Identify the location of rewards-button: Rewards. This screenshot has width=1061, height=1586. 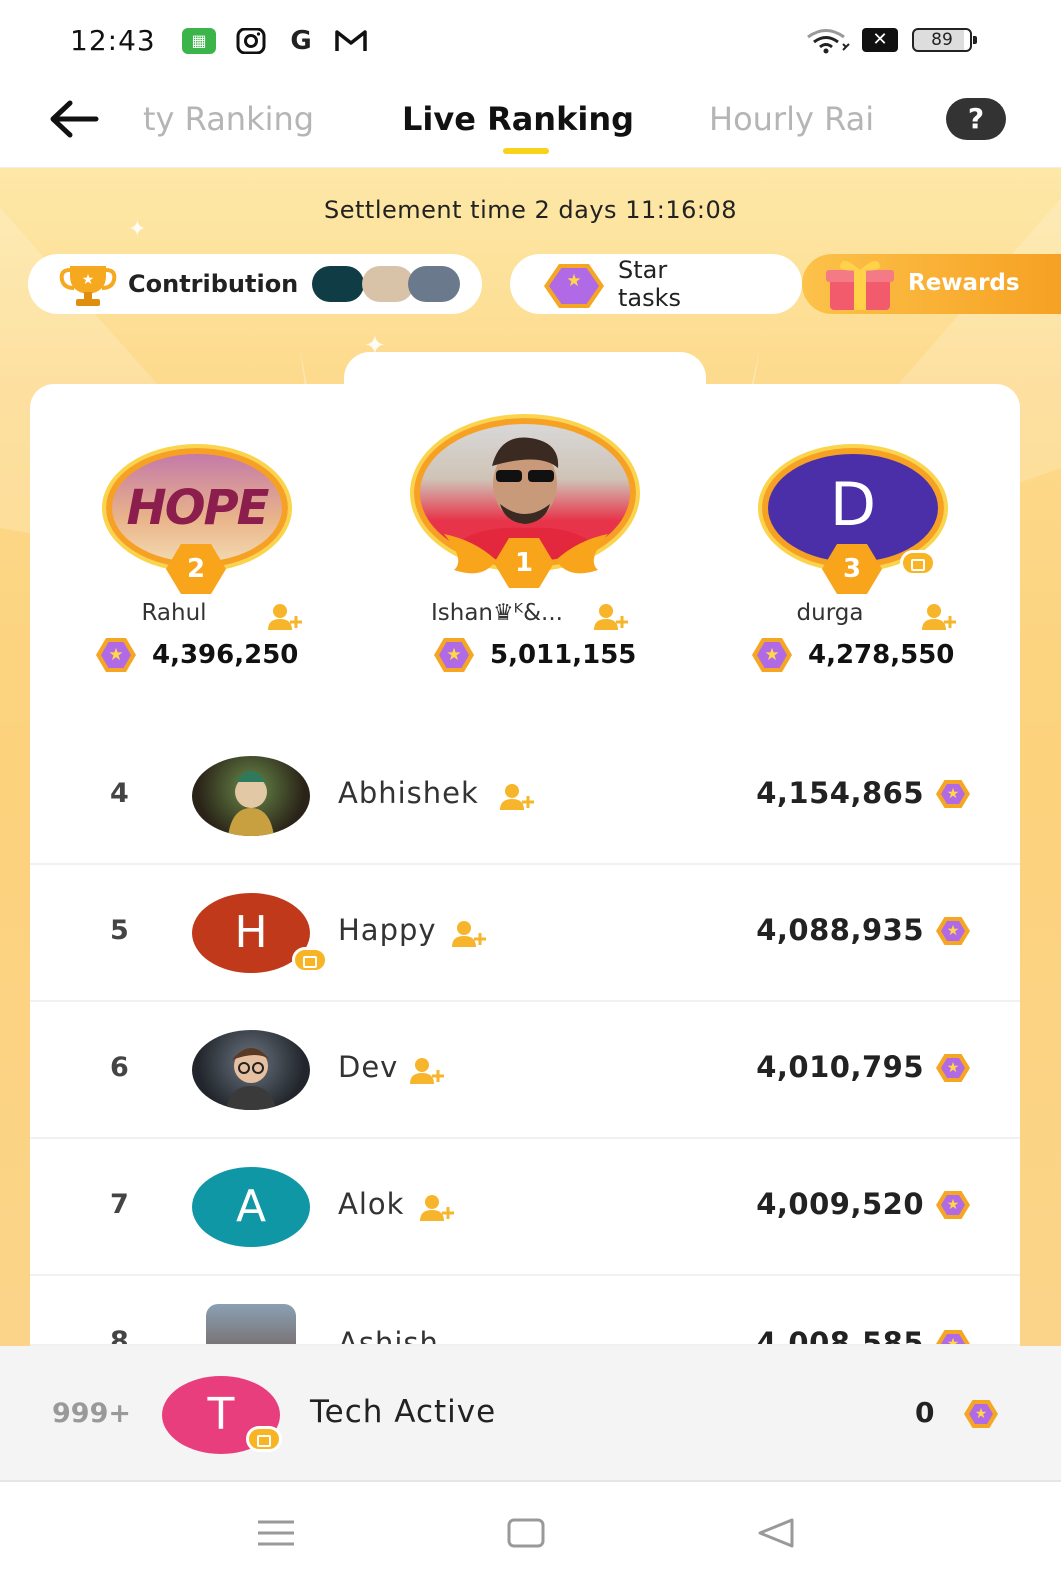
(931, 284).